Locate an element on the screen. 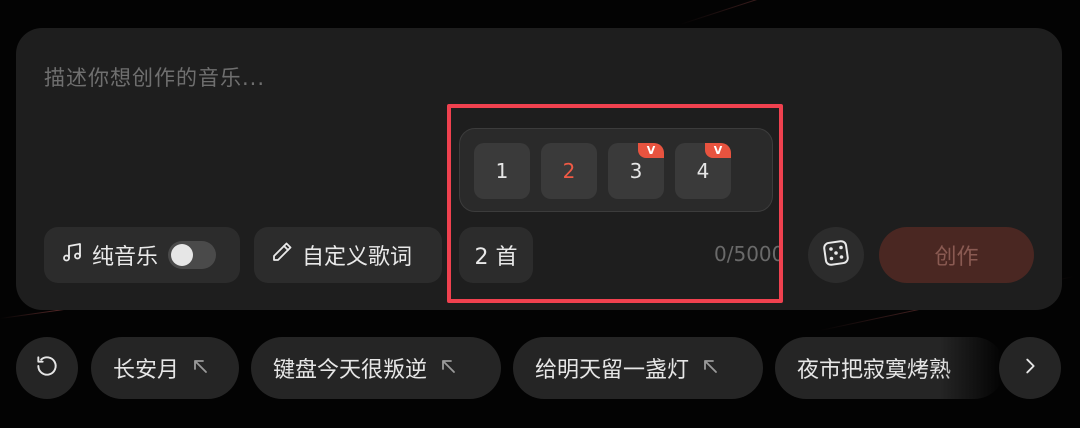 The image size is (1080, 428). music-note-icon is located at coordinates (72, 255).